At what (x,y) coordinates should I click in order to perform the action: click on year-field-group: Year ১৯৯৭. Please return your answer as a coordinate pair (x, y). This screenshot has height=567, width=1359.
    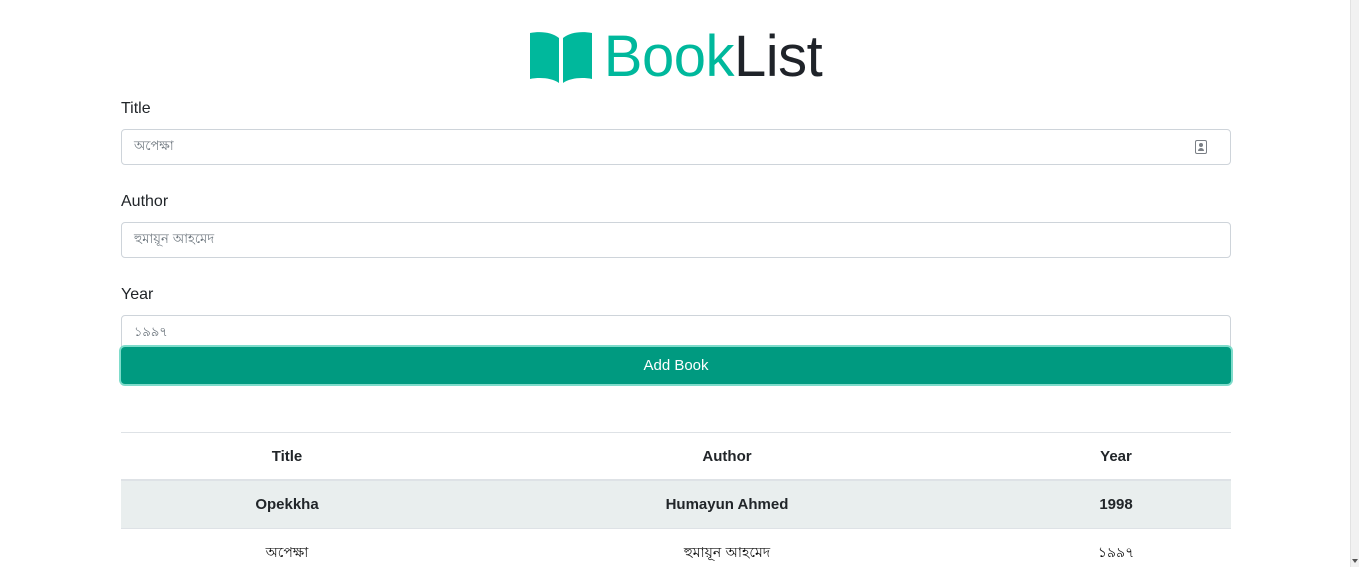
    Looking at the image, I should click on (676, 318).